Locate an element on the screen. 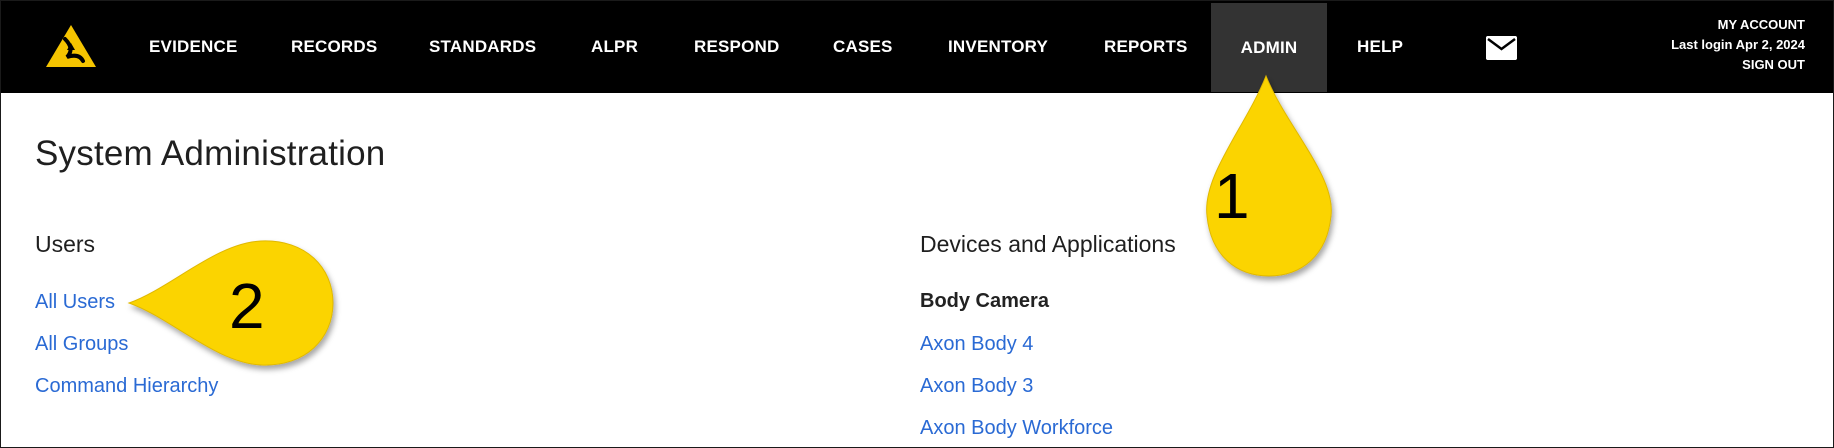  body-camera-subheading: Body Camera is located at coordinates (984, 301).